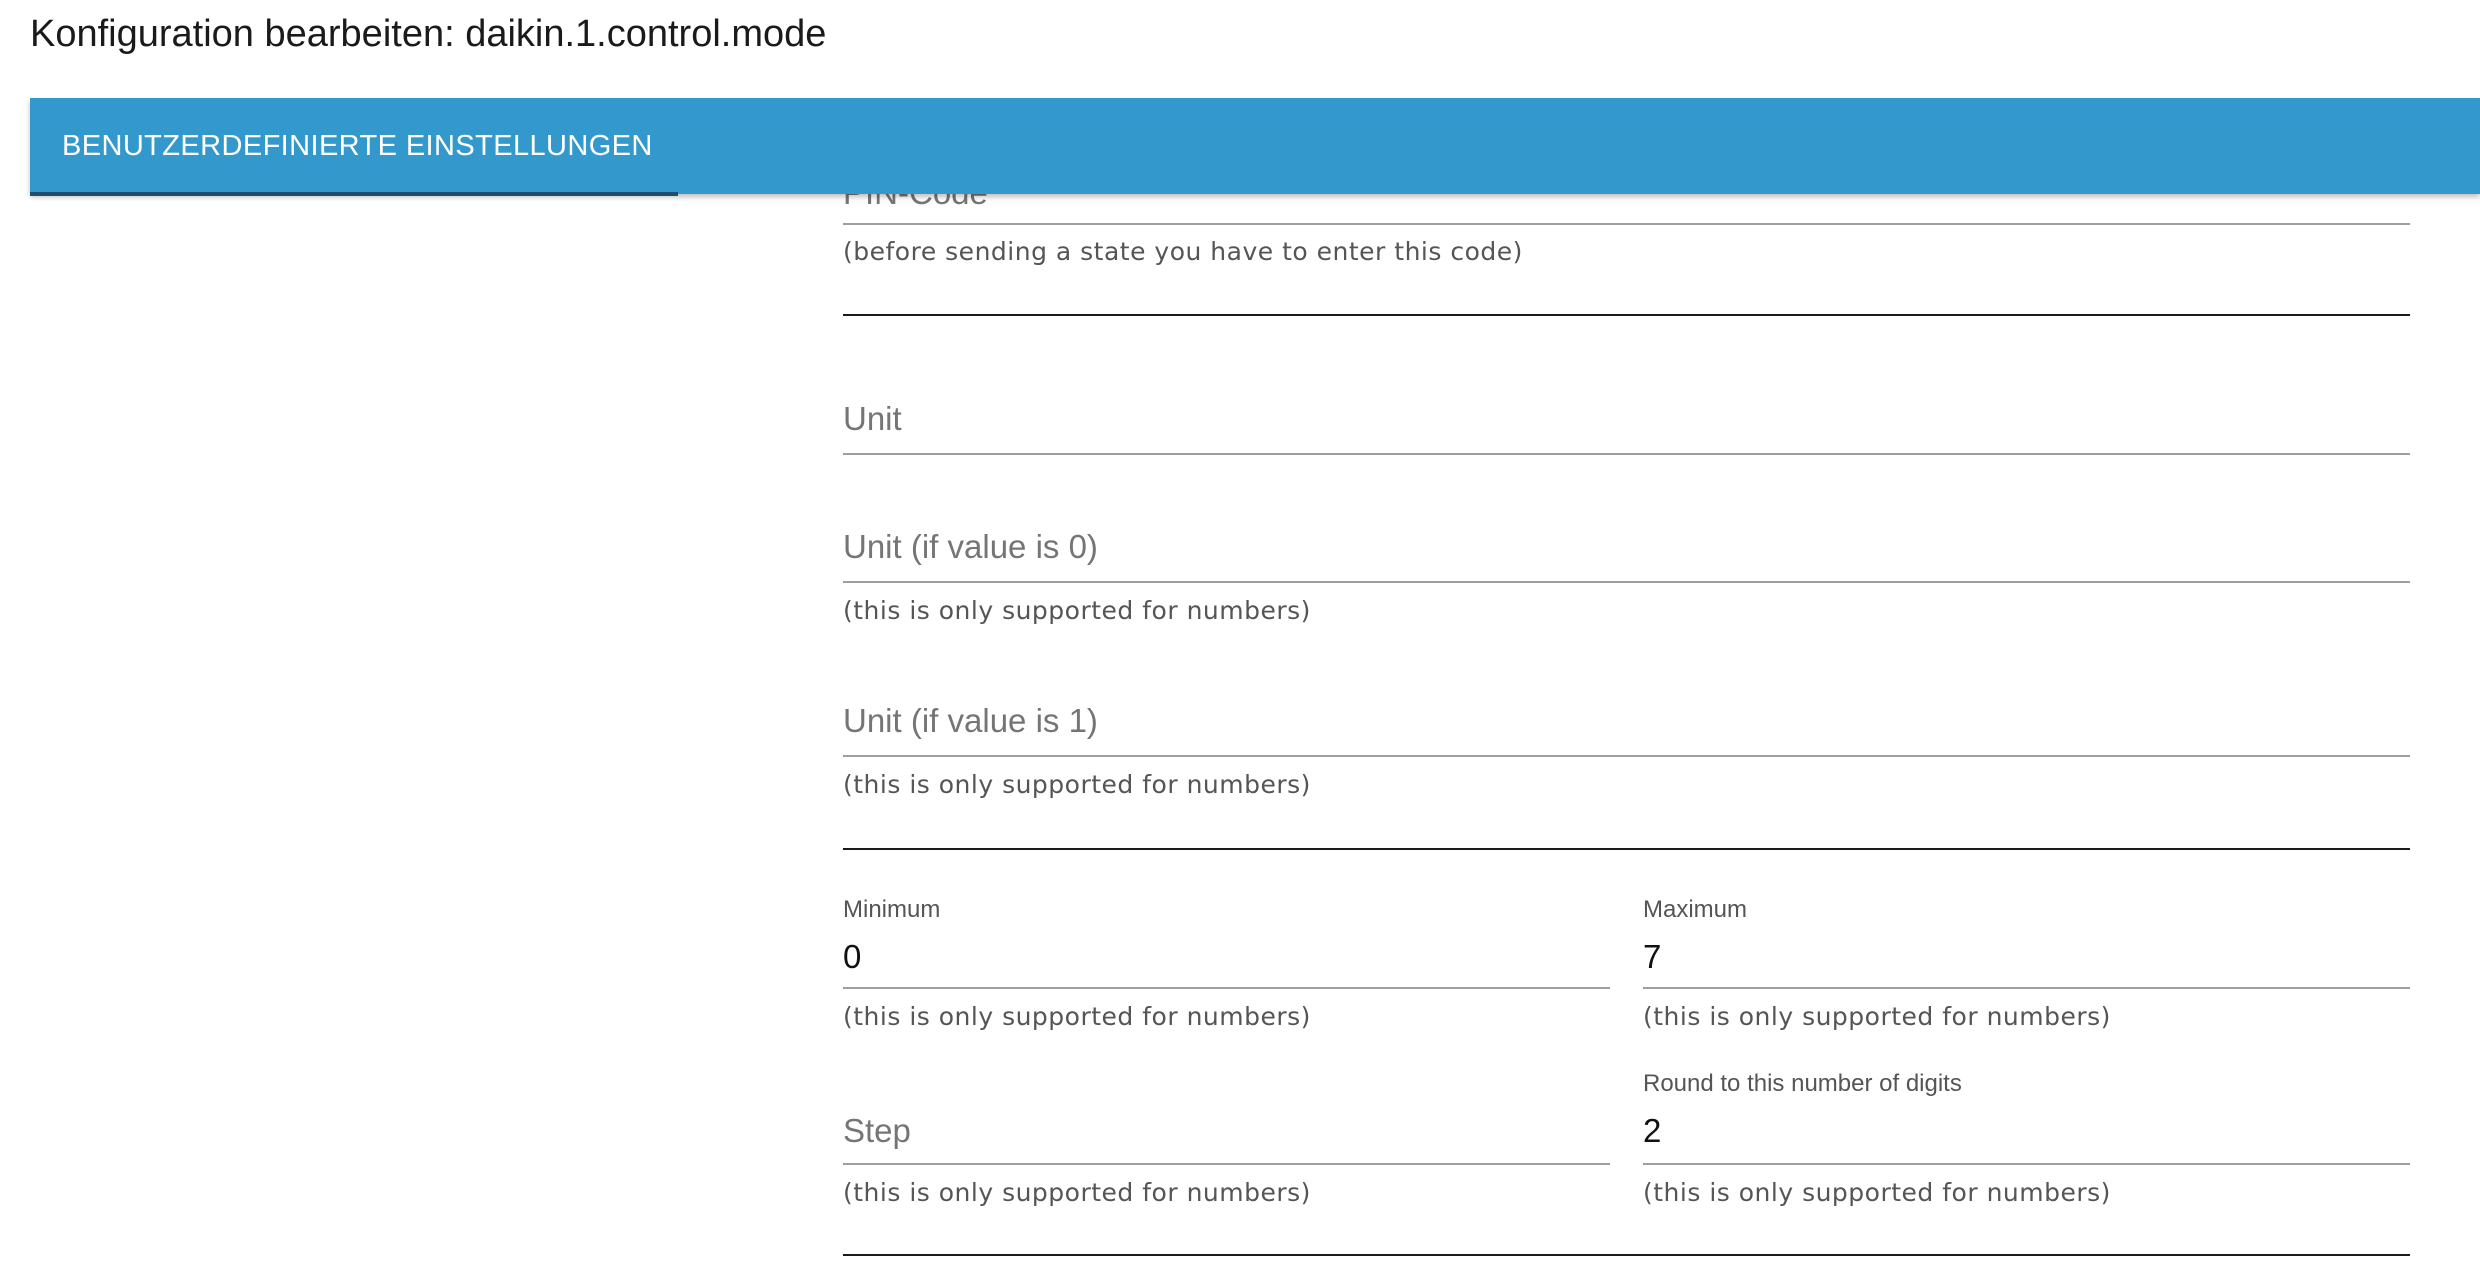 Image resolution: width=2480 pixels, height=1274 pixels. Describe the element at coordinates (1077, 610) in the screenshot. I see `unit-if-0-helper: (this is only supported for numbers)` at that location.